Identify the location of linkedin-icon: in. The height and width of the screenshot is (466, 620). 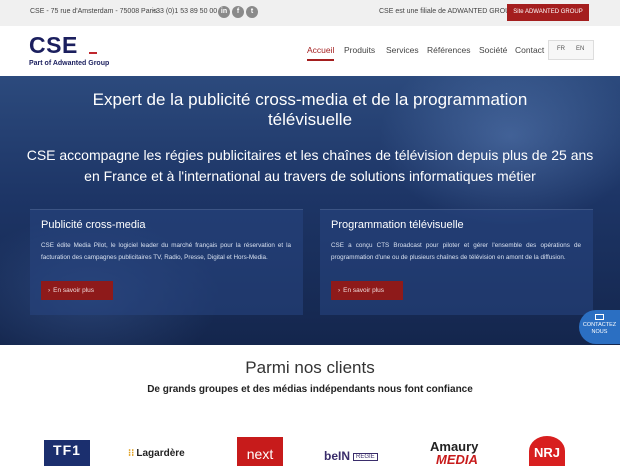
(224, 12).